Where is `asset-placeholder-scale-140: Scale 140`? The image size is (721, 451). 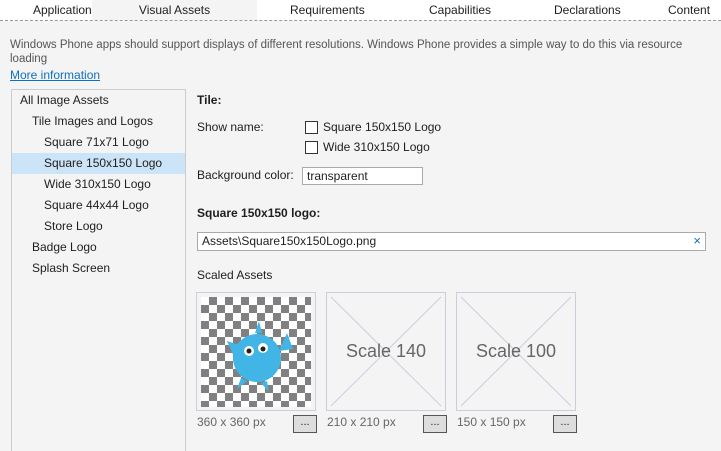 asset-placeholder-scale-140: Scale 140 is located at coordinates (386, 351).